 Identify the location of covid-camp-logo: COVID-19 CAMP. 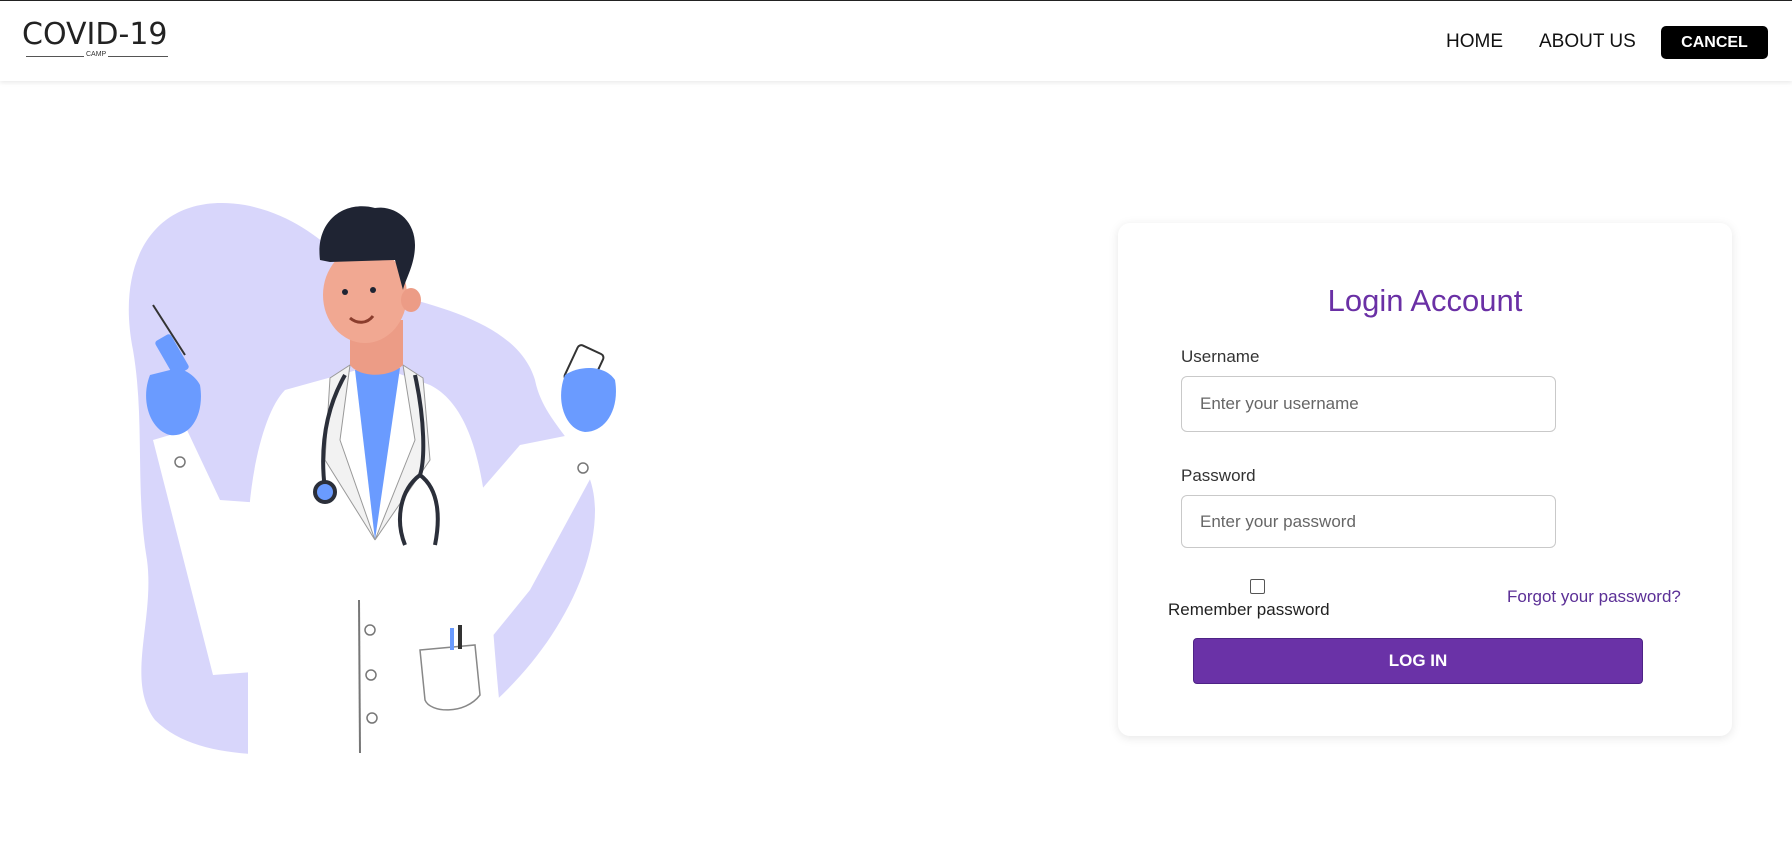
(97, 38).